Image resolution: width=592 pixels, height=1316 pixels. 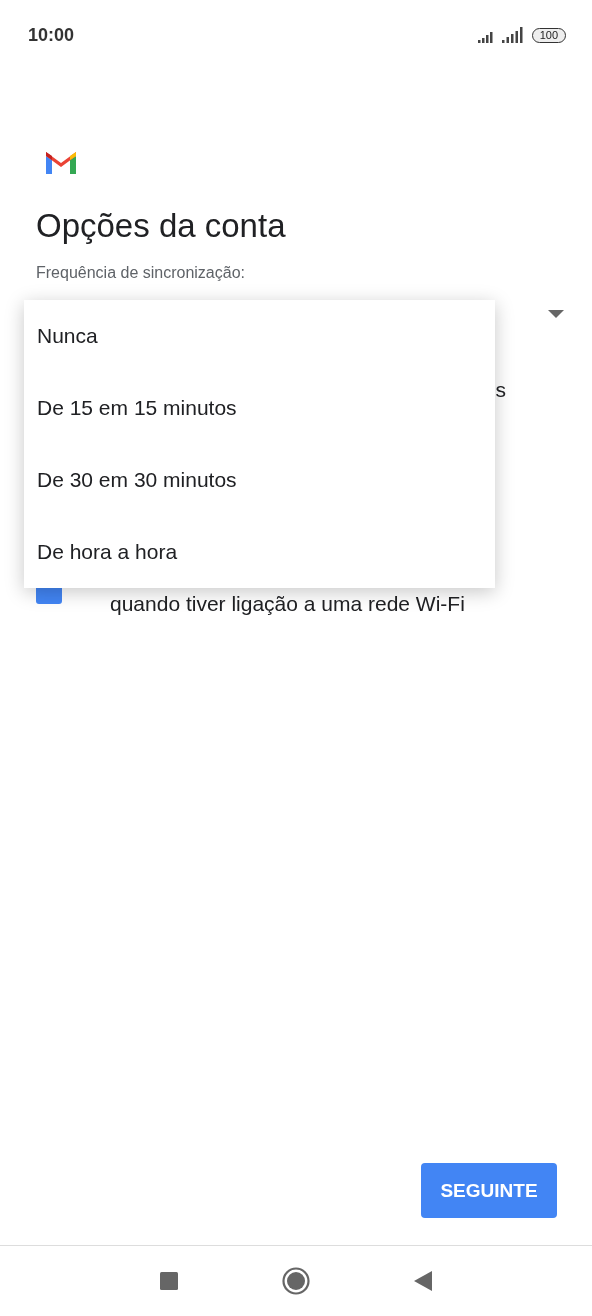 I want to click on back-icon, so click(x=423, y=1281).